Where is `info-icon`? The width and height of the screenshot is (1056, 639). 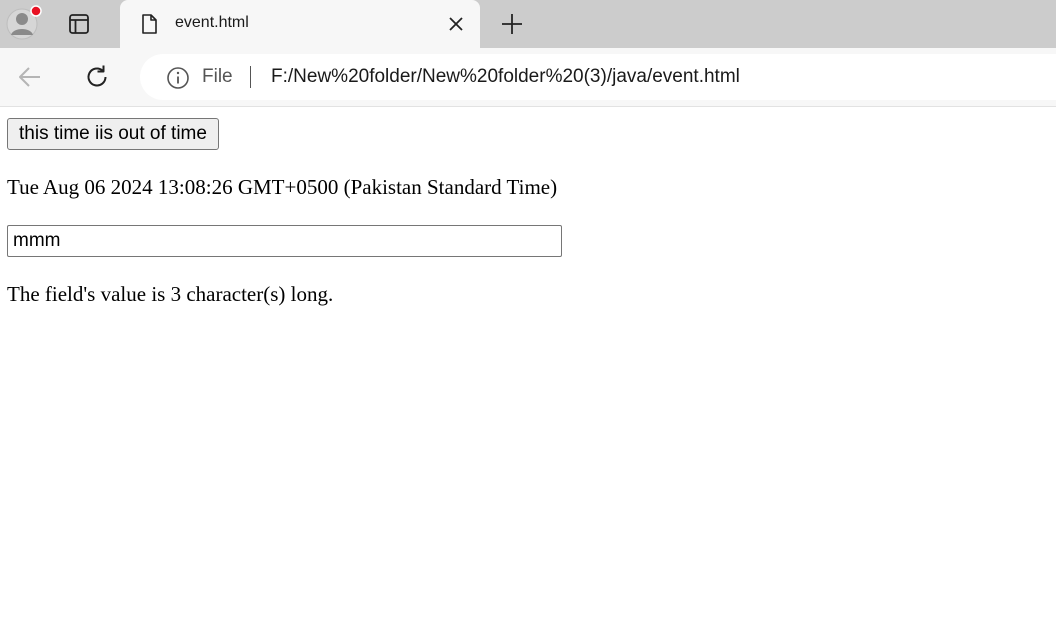 info-icon is located at coordinates (178, 78).